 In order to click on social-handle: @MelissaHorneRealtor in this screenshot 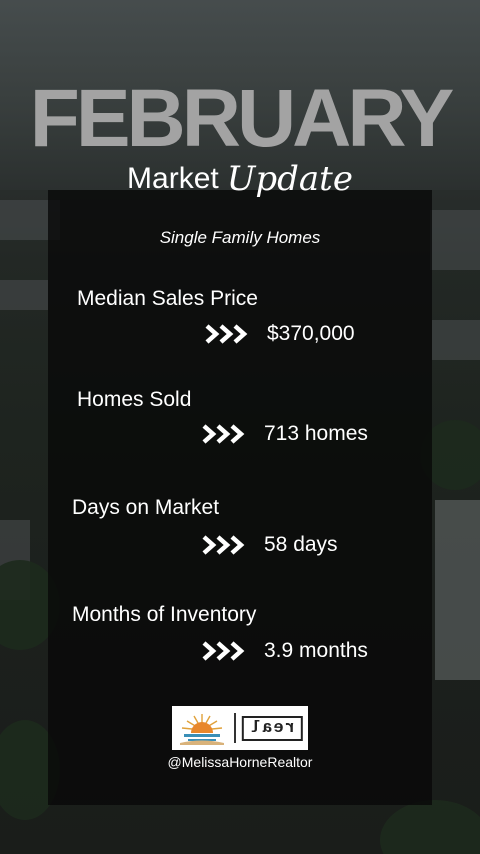, I will do `click(240, 762)`.